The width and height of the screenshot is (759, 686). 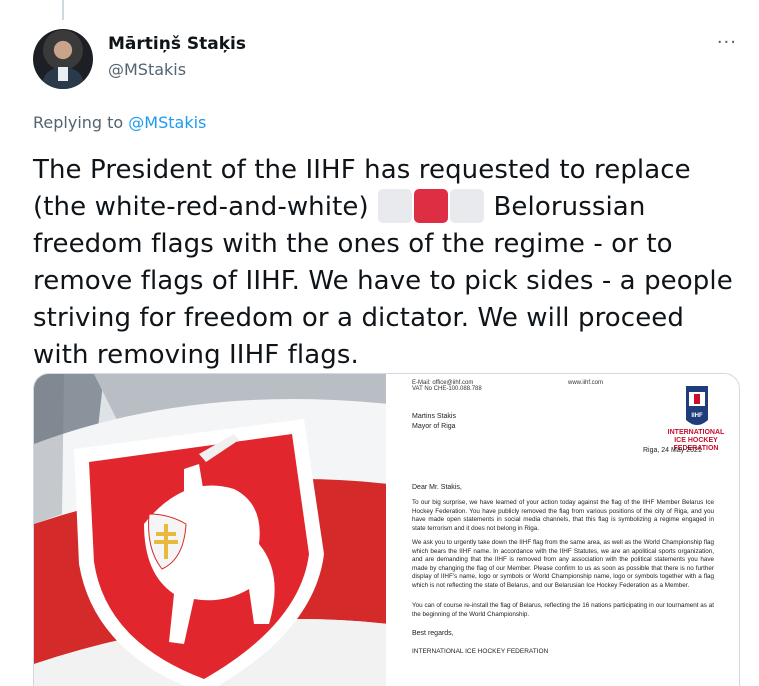 What do you see at coordinates (586, 383) in the screenshot?
I see `letter-website: www.iihf.com` at bounding box center [586, 383].